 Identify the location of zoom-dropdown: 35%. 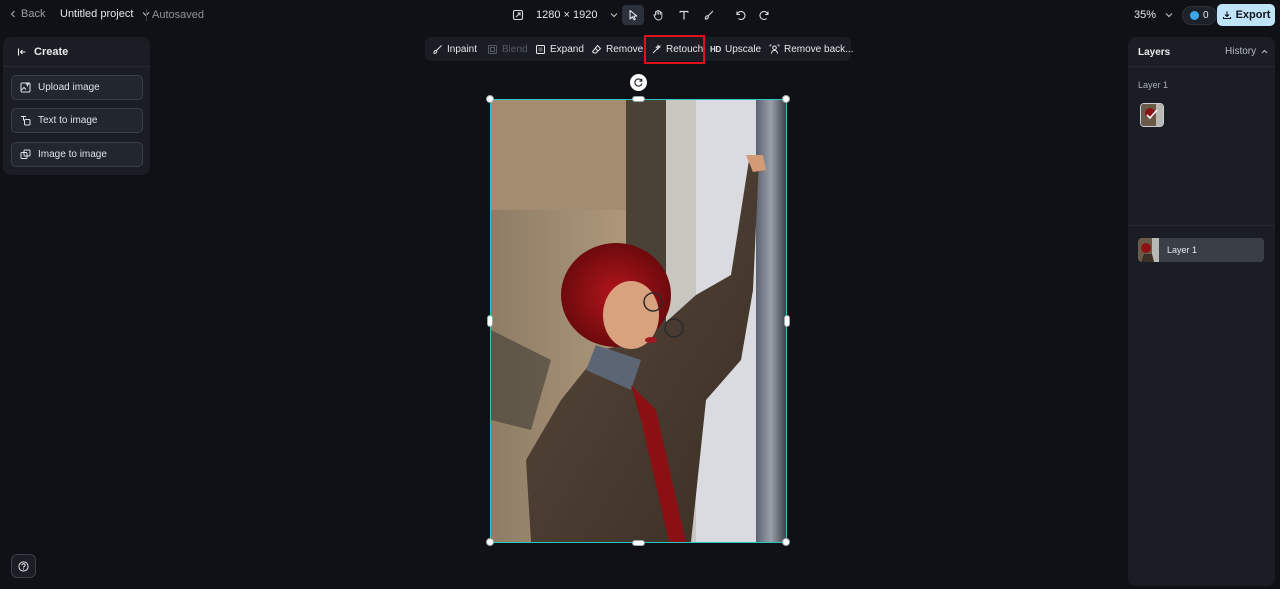
(1154, 15).